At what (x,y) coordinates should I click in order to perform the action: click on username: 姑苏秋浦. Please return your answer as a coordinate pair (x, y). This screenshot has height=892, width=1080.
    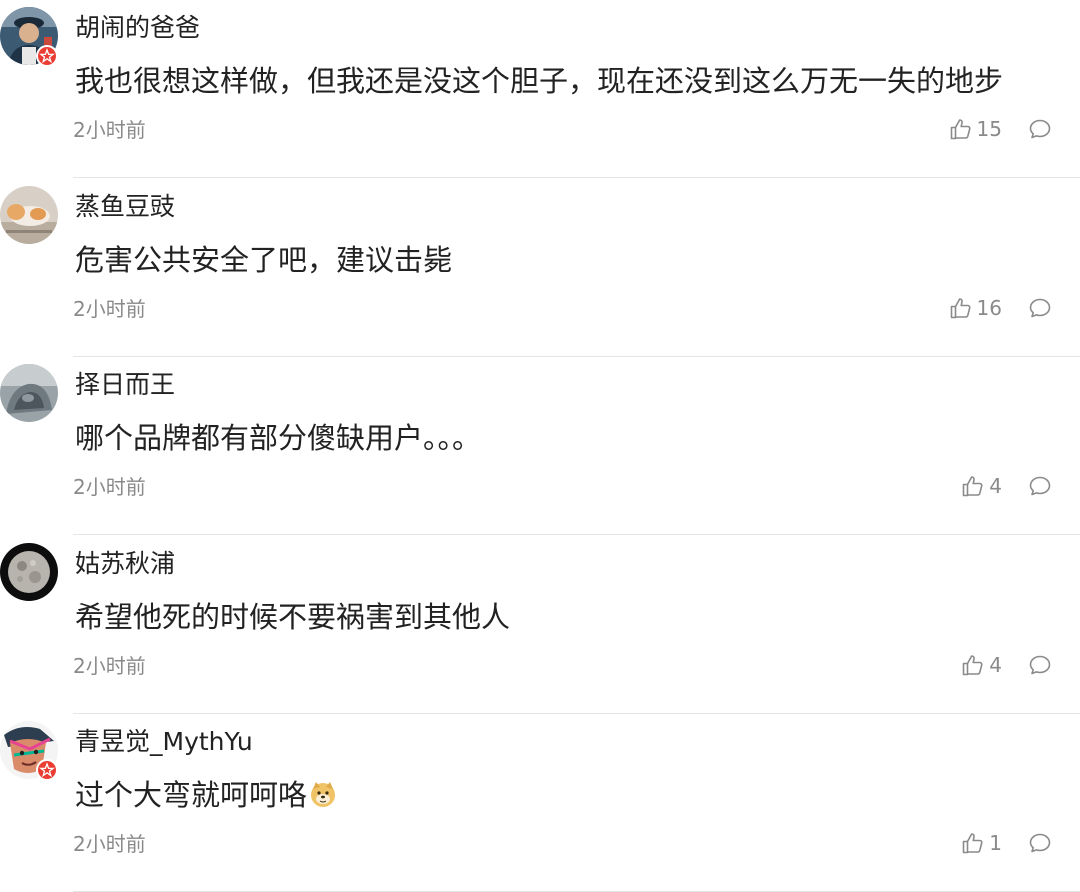
    Looking at the image, I should click on (125, 564).